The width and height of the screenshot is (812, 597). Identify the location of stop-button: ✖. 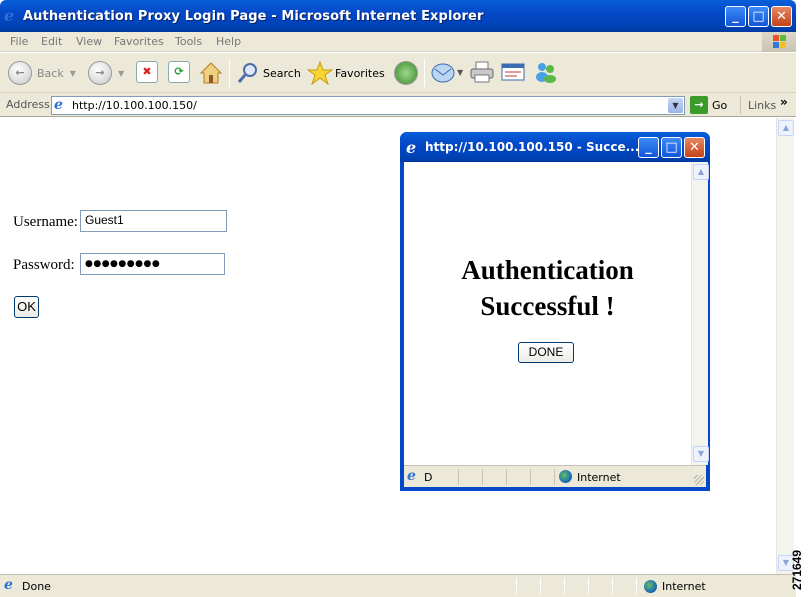
(147, 72).